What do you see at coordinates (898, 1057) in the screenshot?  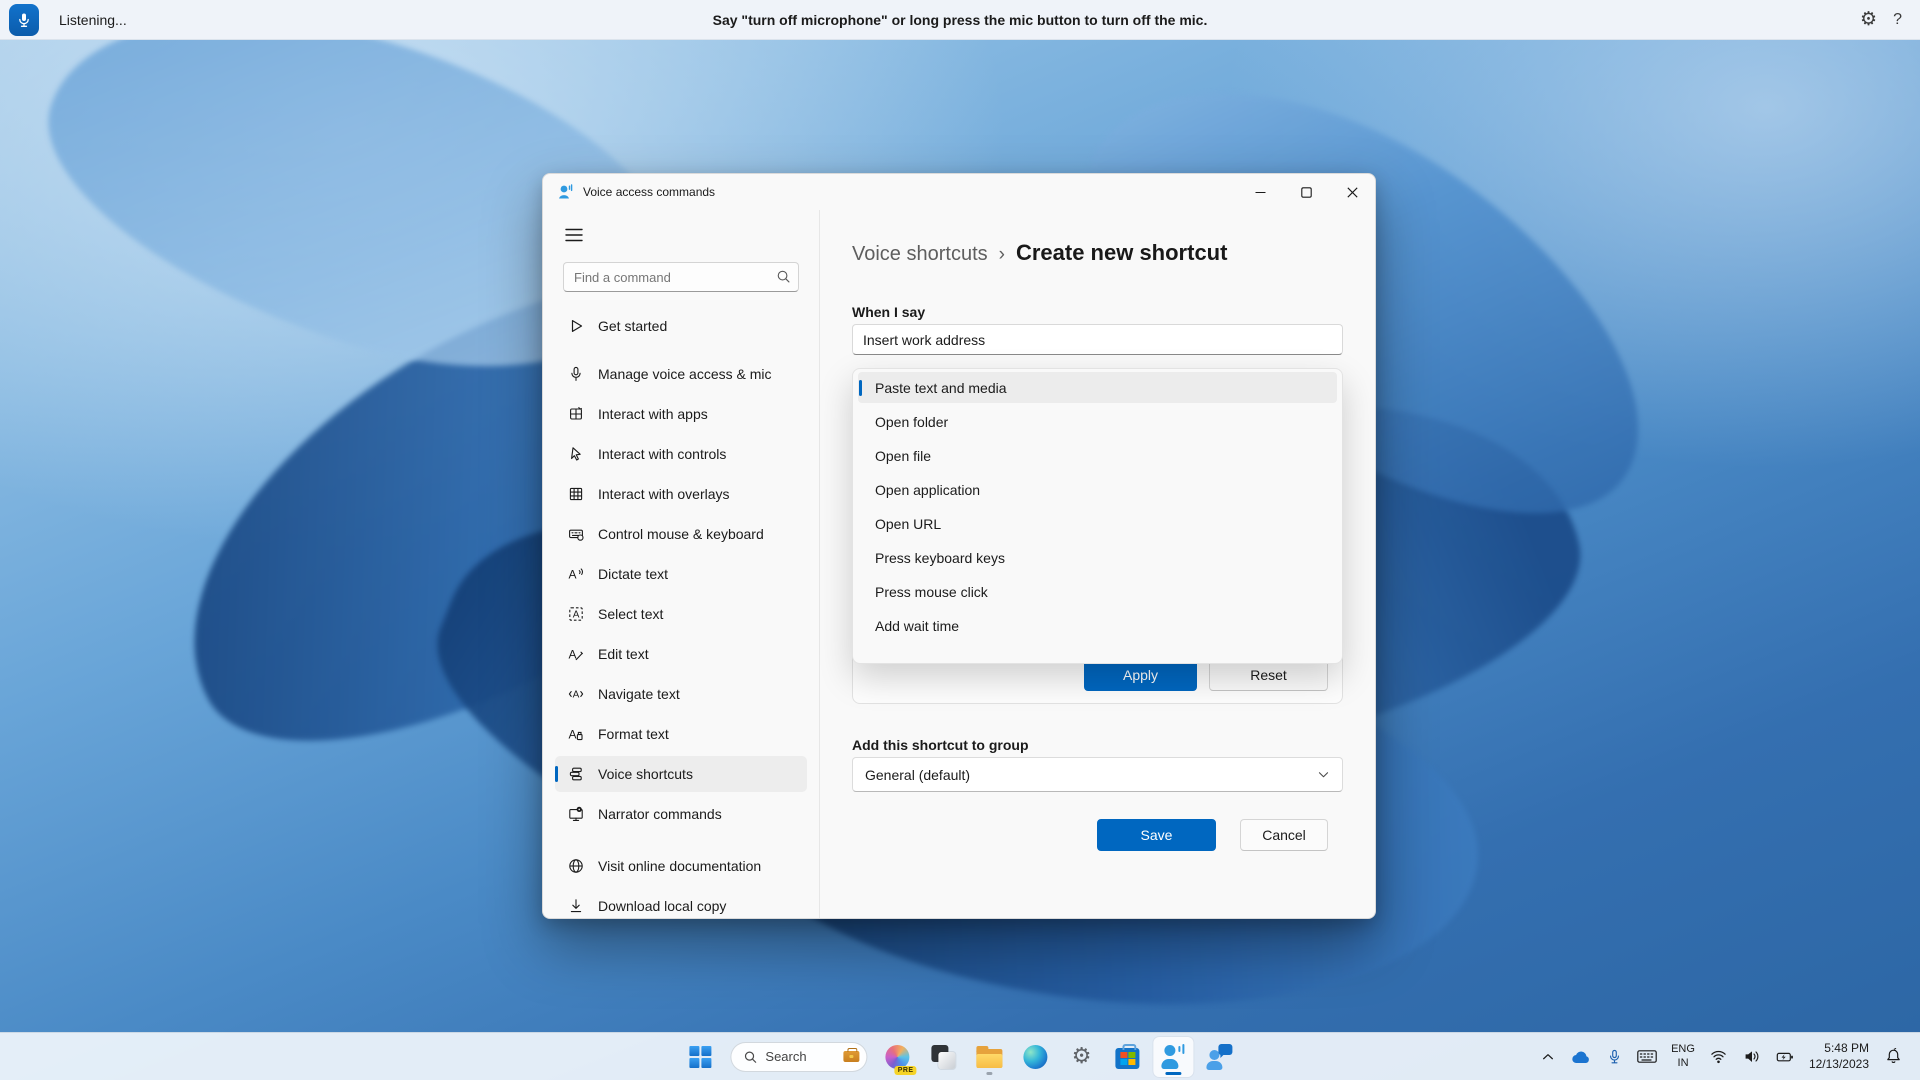 I see `copilot-button: PRE` at bounding box center [898, 1057].